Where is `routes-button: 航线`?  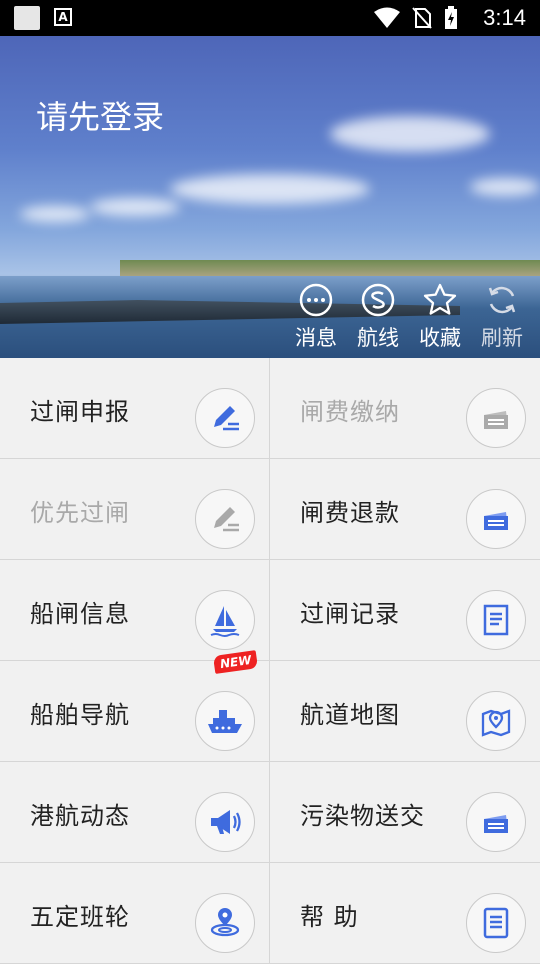
routes-button: 航线 is located at coordinates (378, 317).